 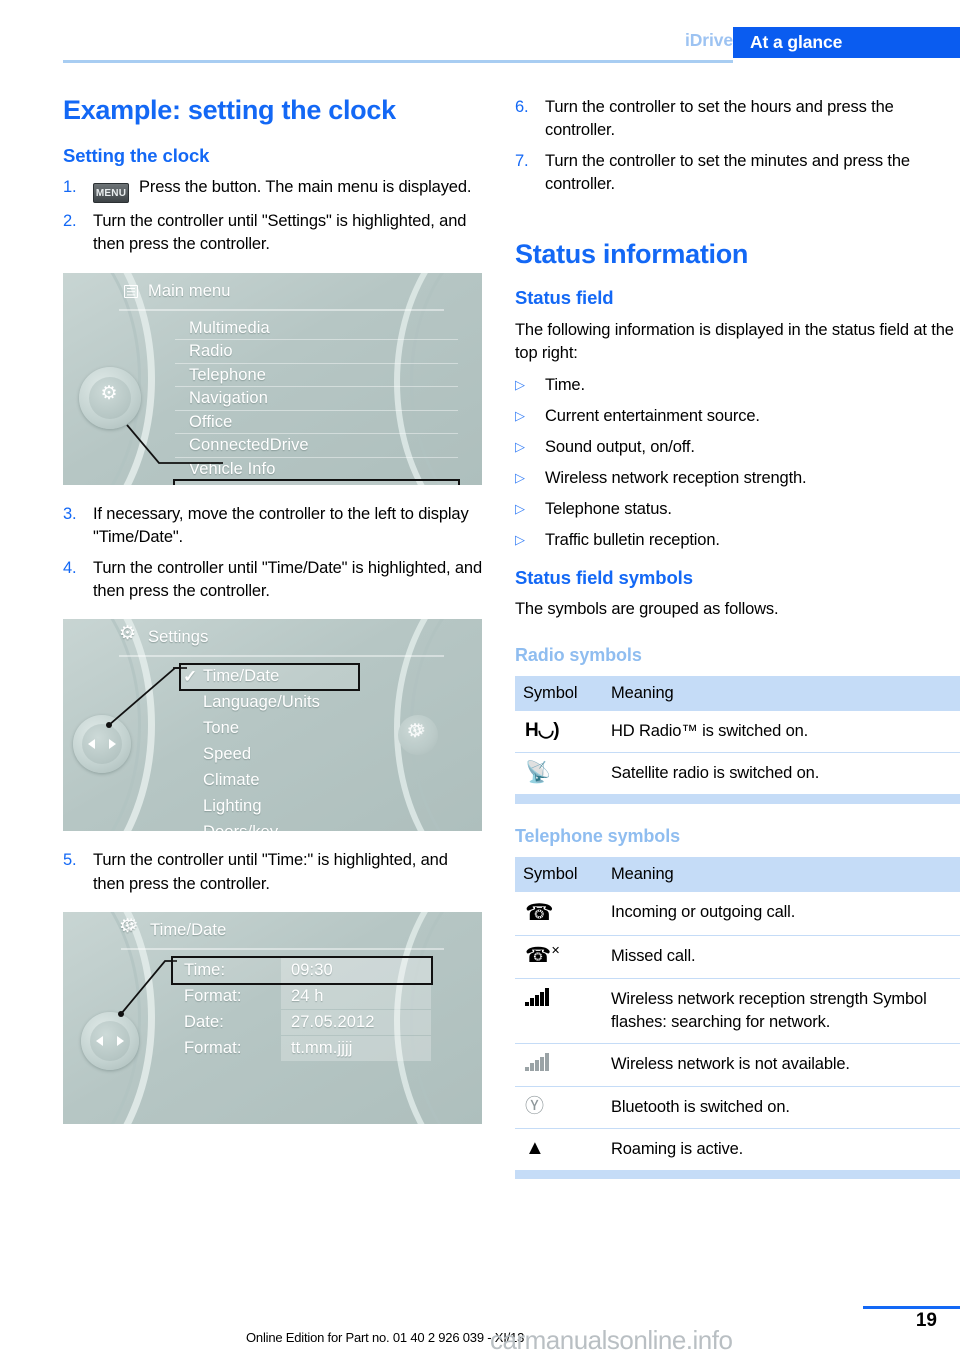 I want to click on idrive-menu-item: Navigation, so click(x=316, y=399).